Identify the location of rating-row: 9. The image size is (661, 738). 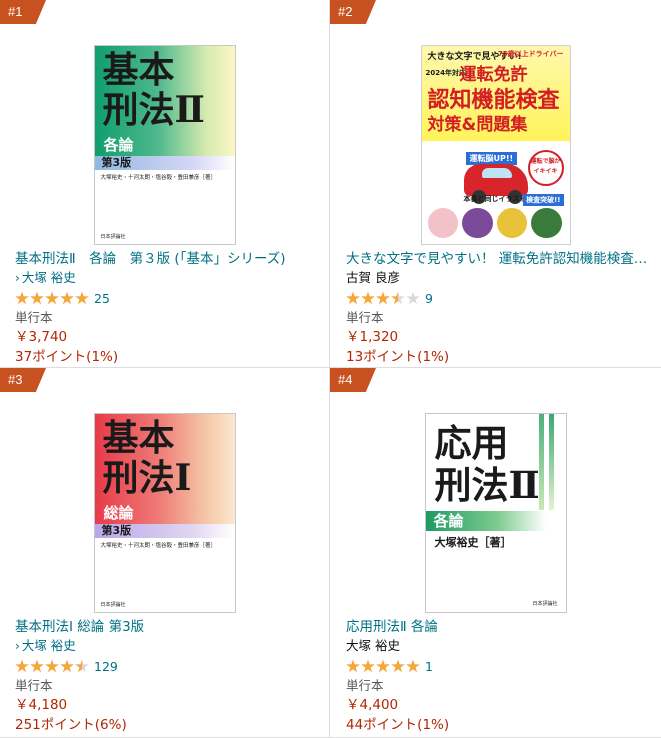
(499, 298).